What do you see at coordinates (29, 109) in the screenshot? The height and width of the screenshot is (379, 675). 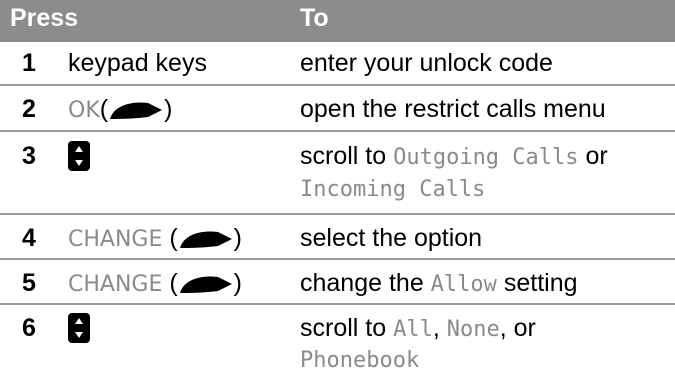 I see `step-number: 2` at bounding box center [29, 109].